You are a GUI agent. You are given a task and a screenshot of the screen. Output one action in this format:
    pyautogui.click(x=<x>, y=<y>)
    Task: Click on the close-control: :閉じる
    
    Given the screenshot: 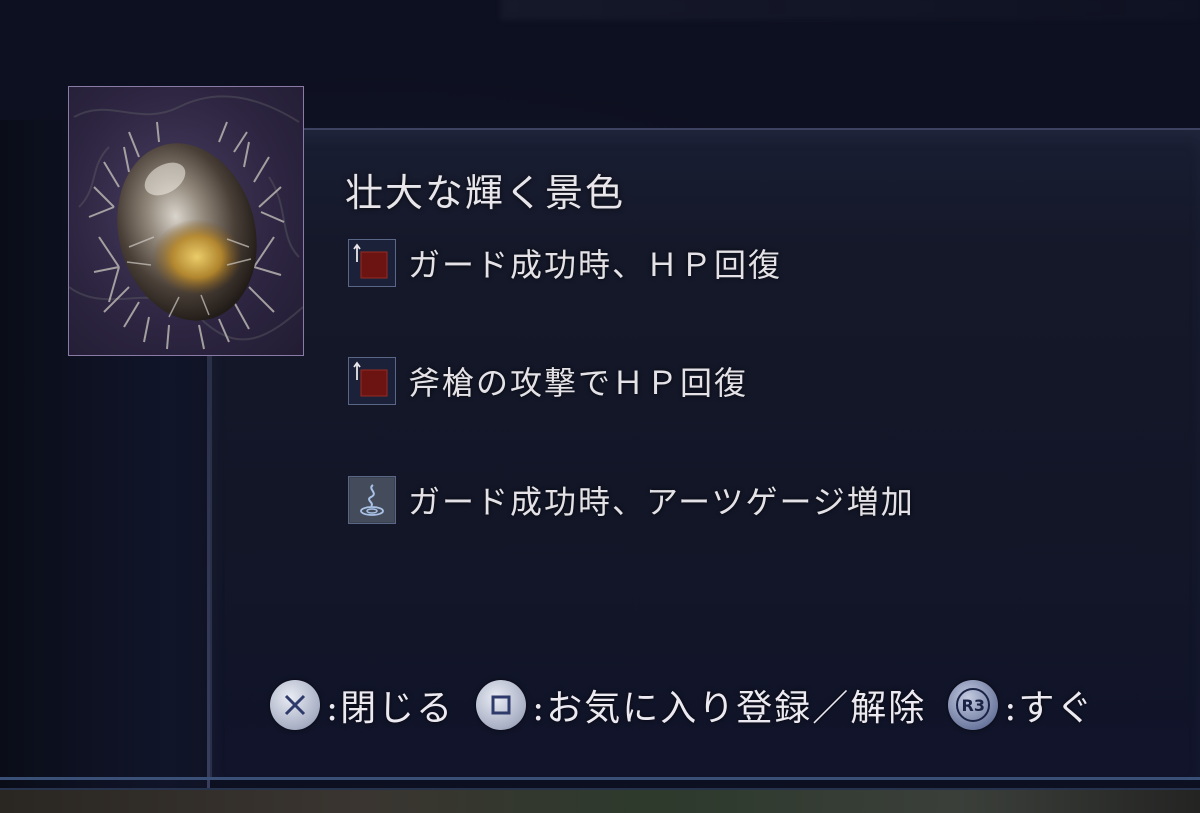 What is the action you would take?
    pyautogui.click(x=362, y=705)
    